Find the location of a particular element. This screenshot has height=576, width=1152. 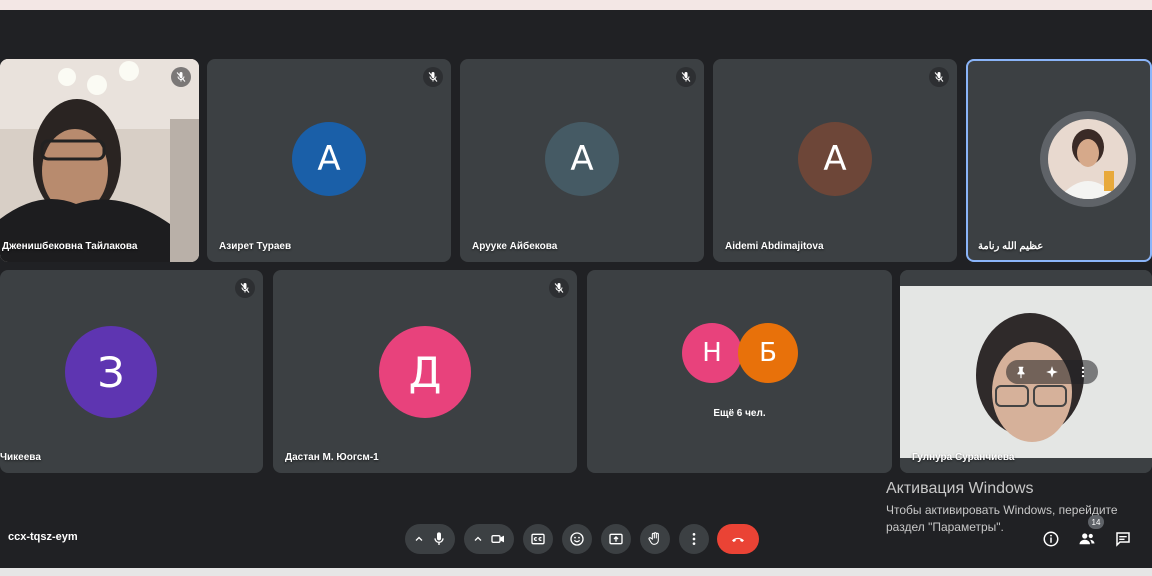

people-button is located at coordinates (1087, 539).